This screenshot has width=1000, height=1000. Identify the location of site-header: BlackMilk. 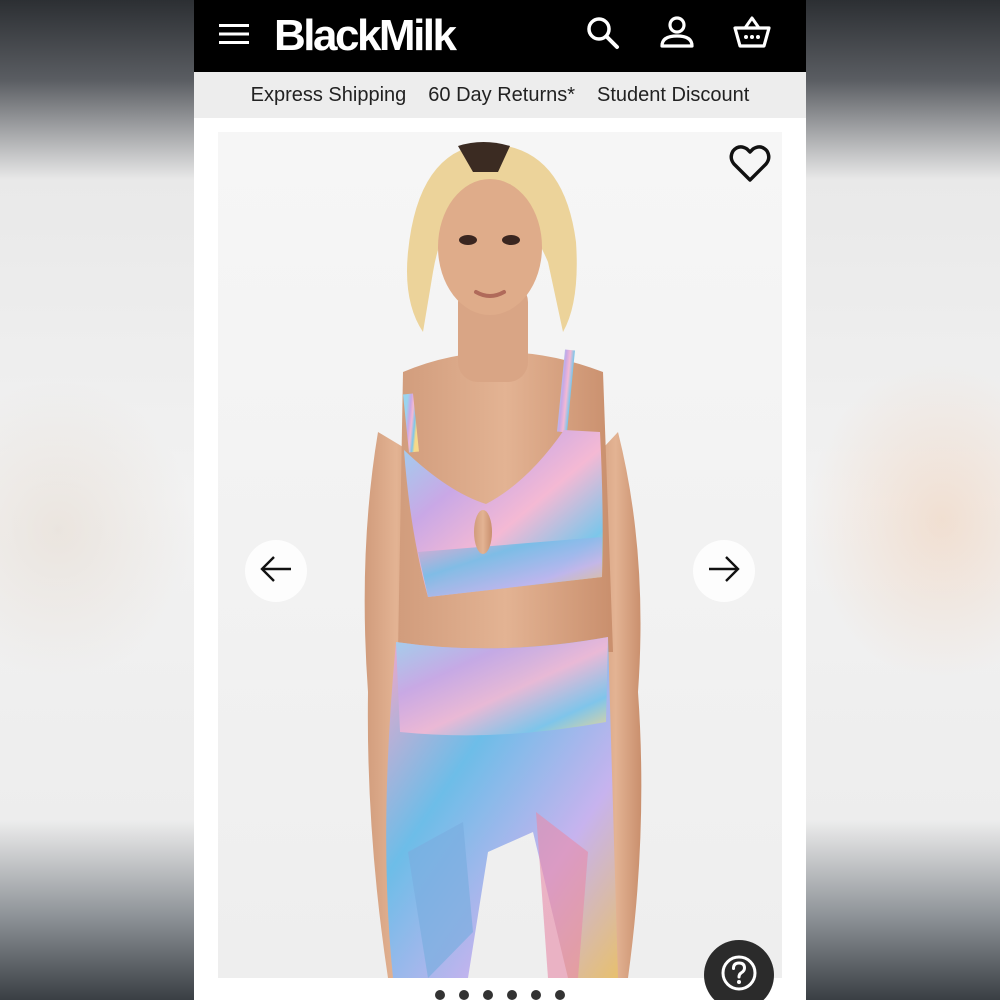
(500, 36).